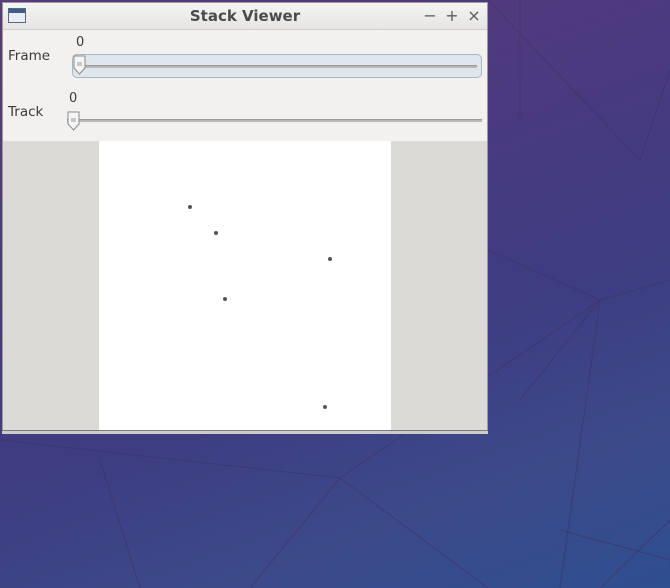 The width and height of the screenshot is (670, 588). What do you see at coordinates (430, 16) in the screenshot?
I see `minimize-button: −` at bounding box center [430, 16].